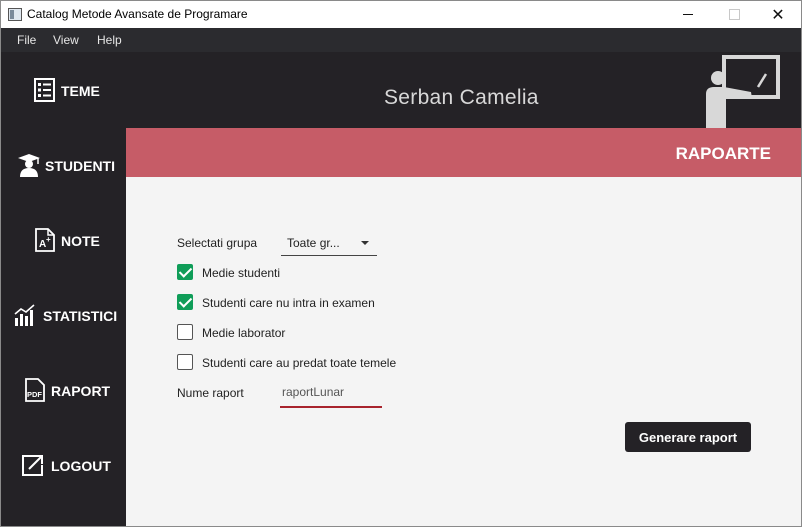 This screenshot has height=527, width=802. What do you see at coordinates (463, 152) in the screenshot?
I see `section-banner: RAPOARTE` at bounding box center [463, 152].